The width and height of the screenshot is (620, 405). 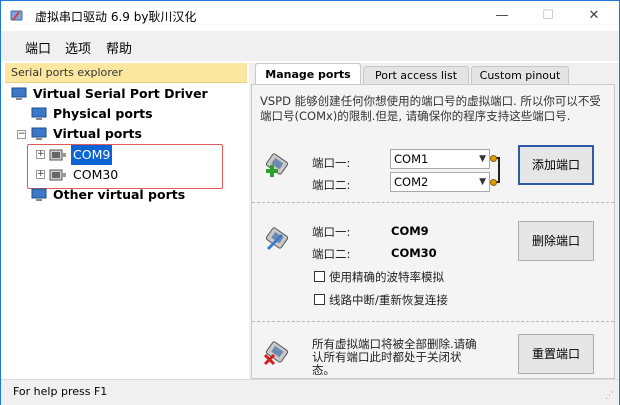 I want to click on menu-options: 选项, so click(x=78, y=47).